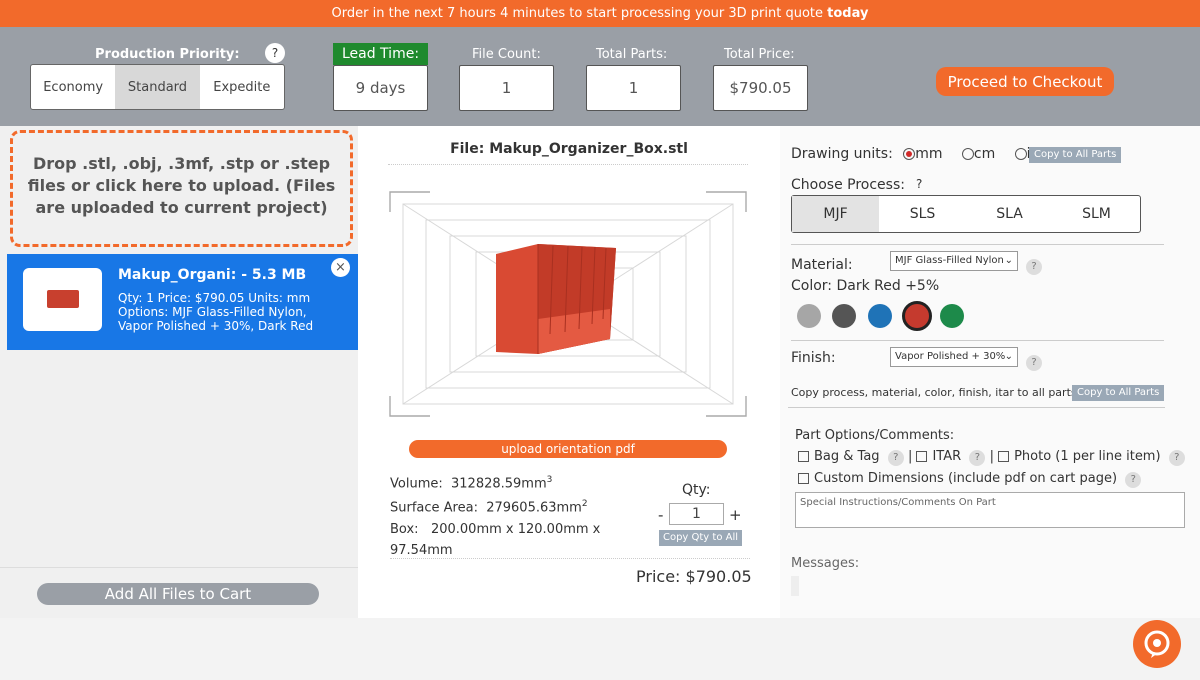 The image size is (1200, 680). I want to click on process-mjf: MJF, so click(835, 214).